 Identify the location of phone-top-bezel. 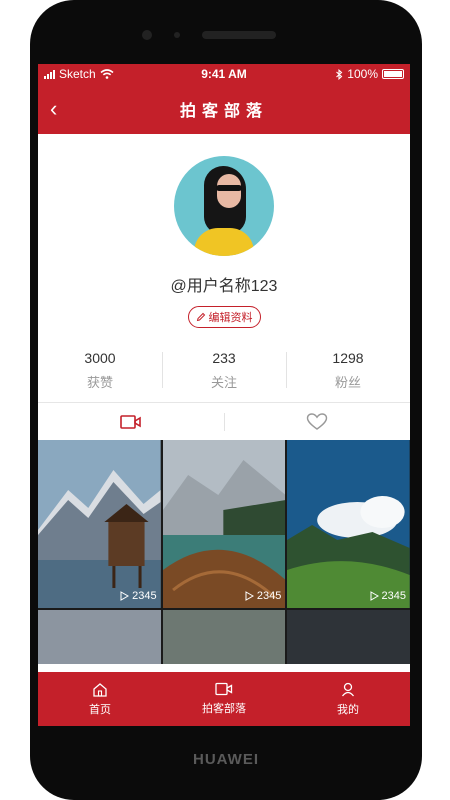
(226, 32).